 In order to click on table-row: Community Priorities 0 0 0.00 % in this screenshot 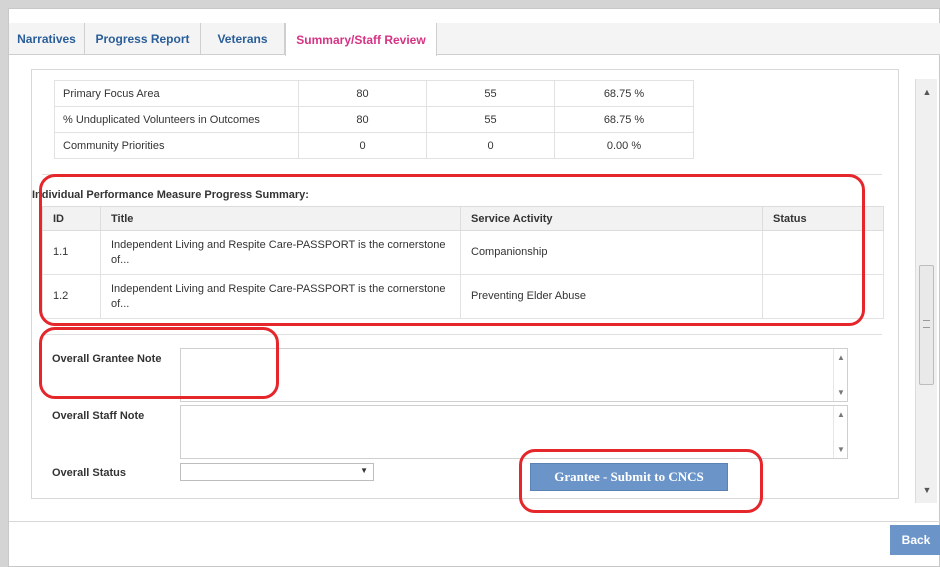, I will do `click(374, 145)`.